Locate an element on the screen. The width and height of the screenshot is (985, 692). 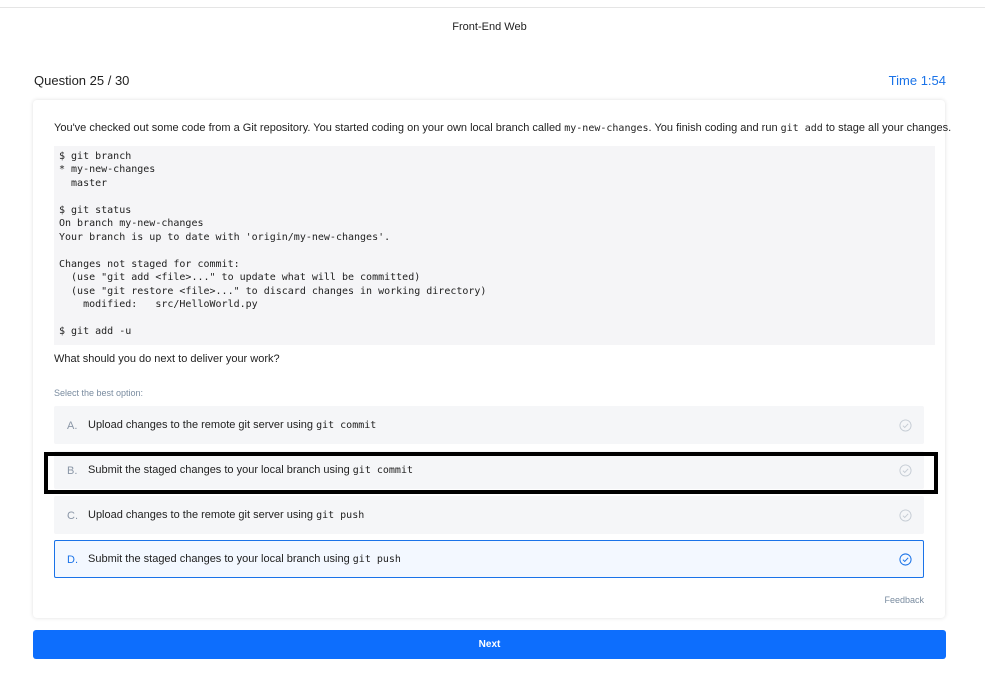
option-letter: D. is located at coordinates (72, 560).